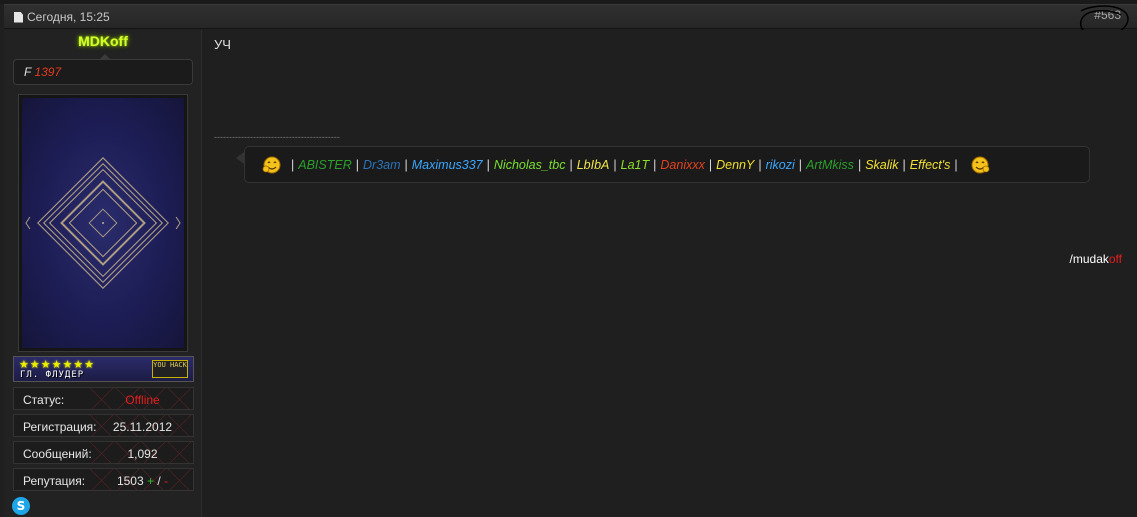 This screenshot has width=1137, height=517. I want to click on signature-name-link: Nicholas_tbc, so click(530, 165).